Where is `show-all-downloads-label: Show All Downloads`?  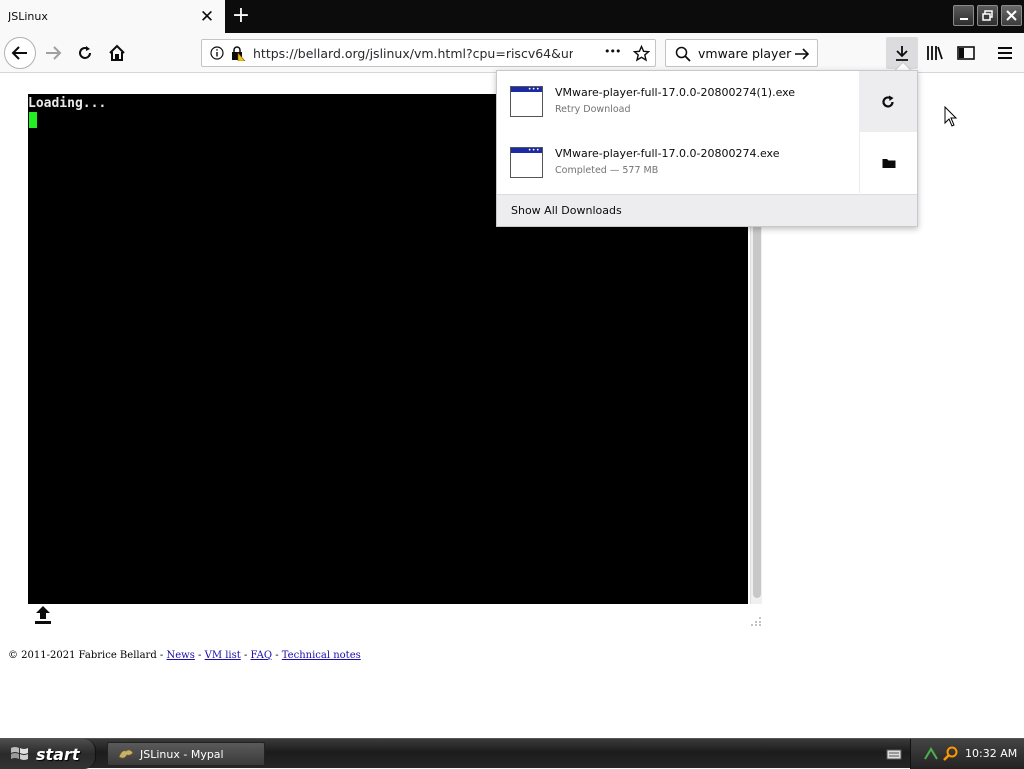 show-all-downloads-label: Show All Downloads is located at coordinates (566, 210).